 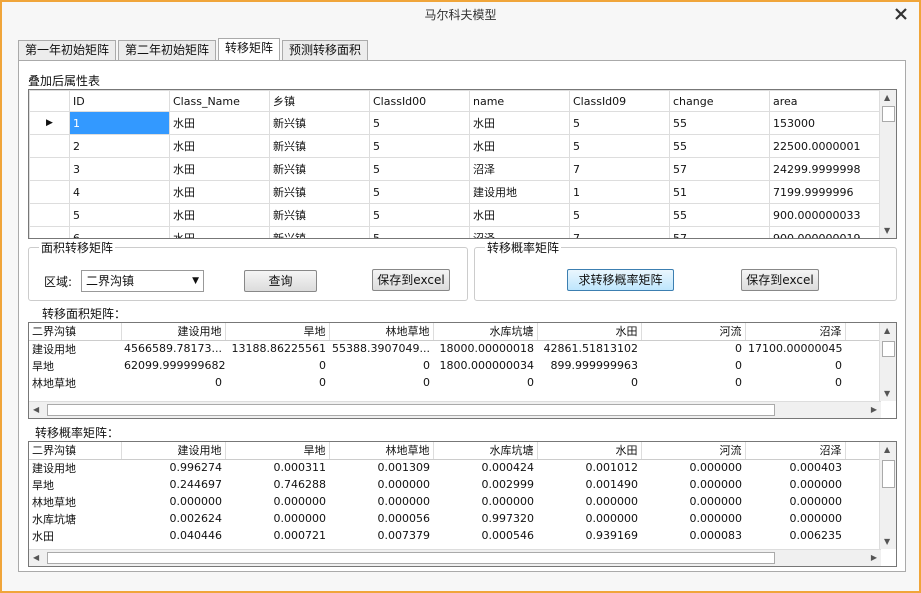 What do you see at coordinates (411, 280) in the screenshot?
I see `save-area-excel-button: 保存到excel` at bounding box center [411, 280].